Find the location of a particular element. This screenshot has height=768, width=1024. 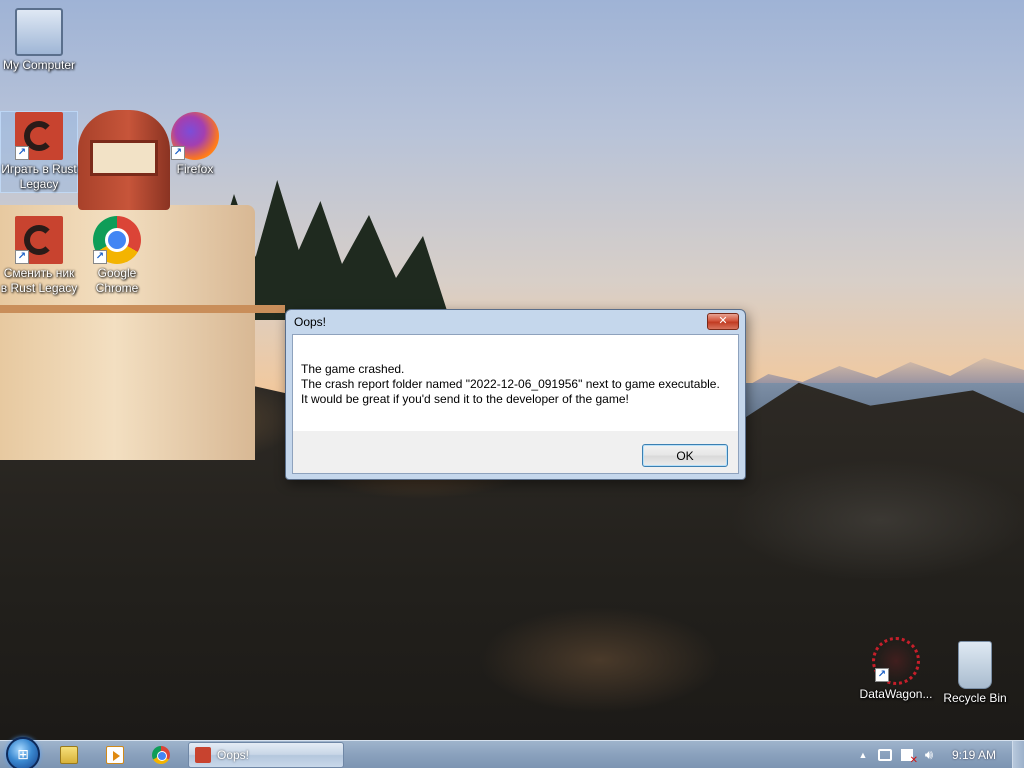

wallpaper-lighthouse-band is located at coordinates (142, 309).